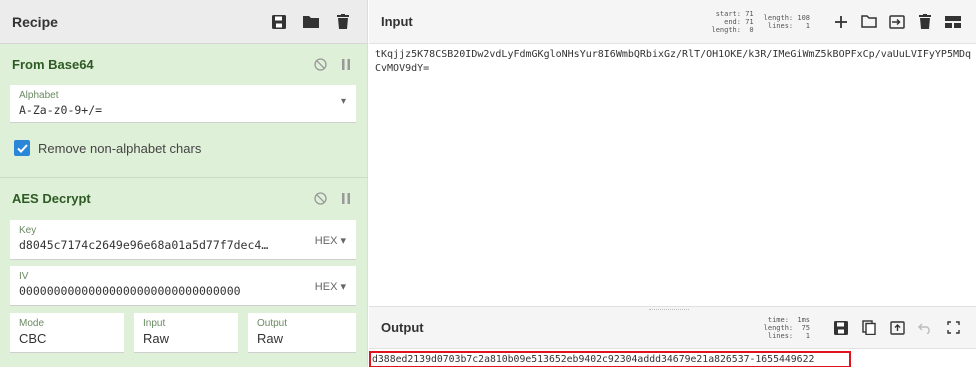 This screenshot has height=367, width=976. Describe the element at coordinates (669, 310) in the screenshot. I see `pane-resize-handle` at that location.